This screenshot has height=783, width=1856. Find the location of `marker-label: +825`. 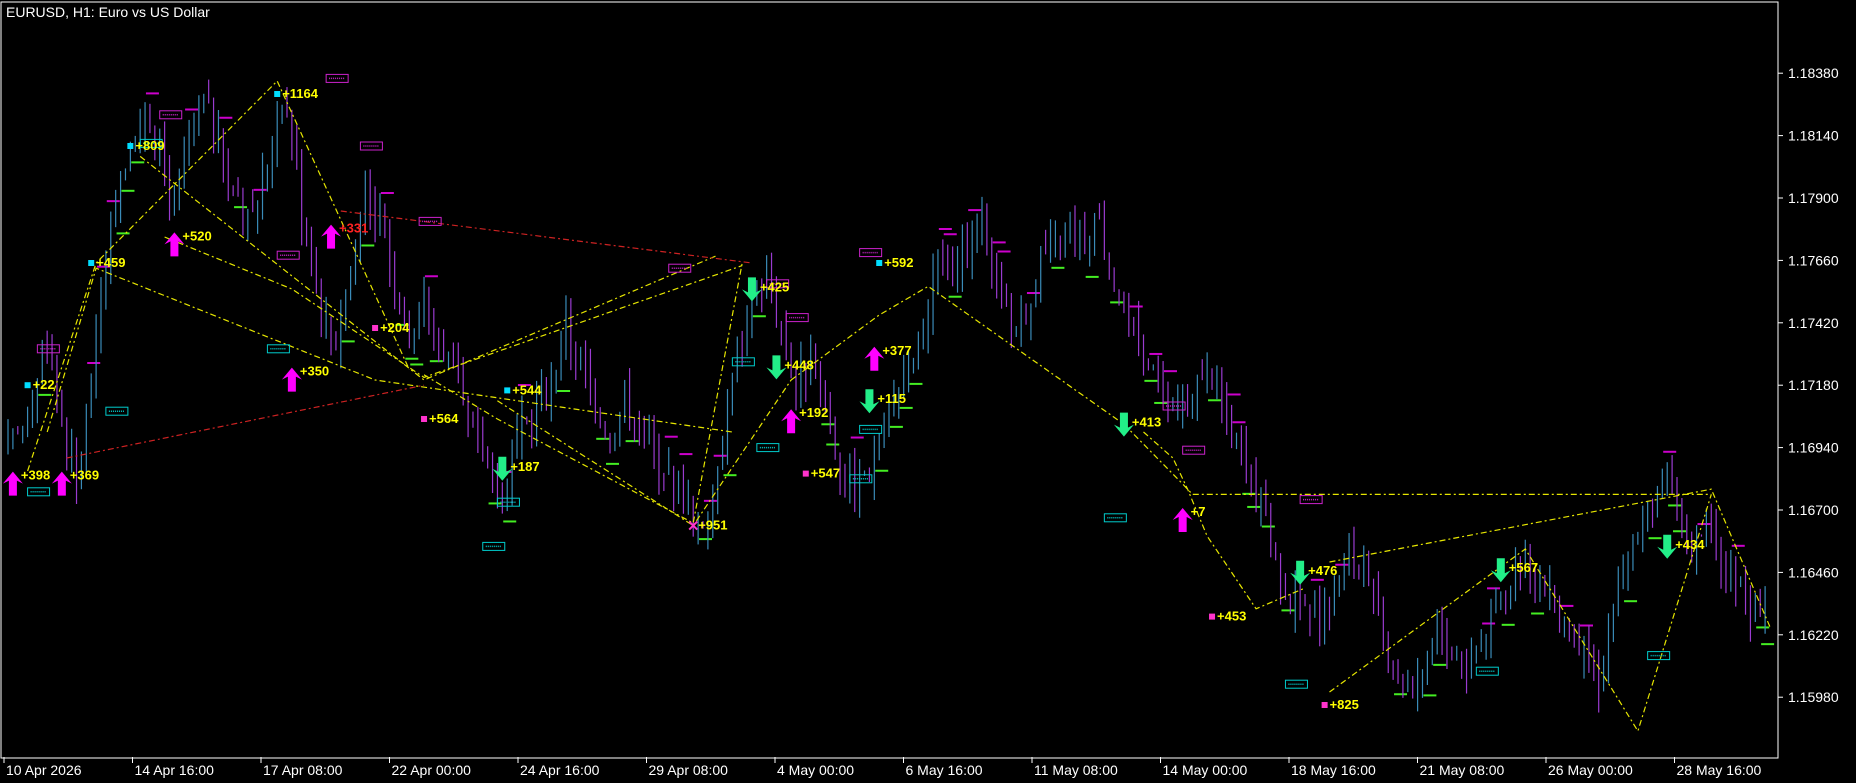

marker-label: +825 is located at coordinates (1344, 704).